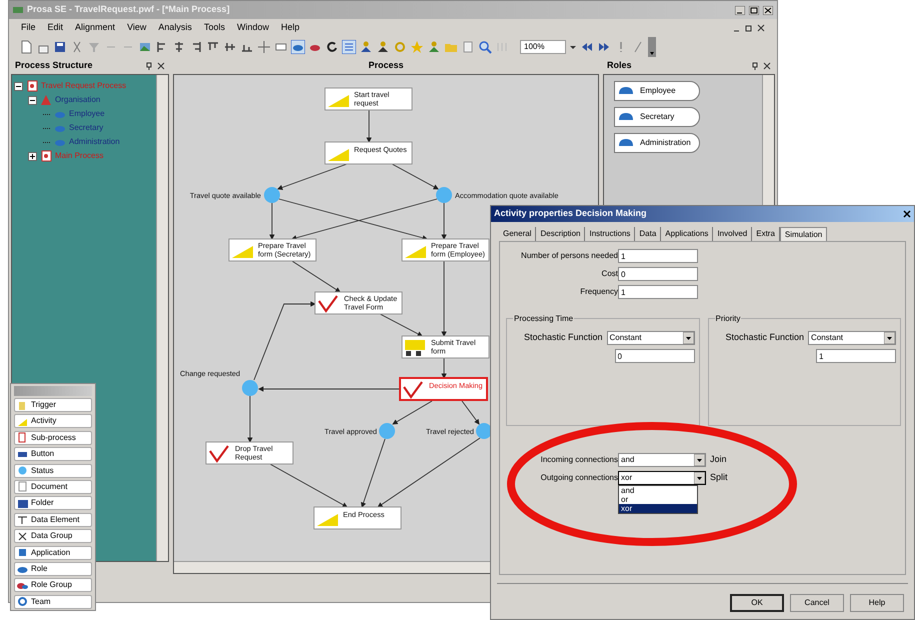 The image size is (915, 620). What do you see at coordinates (32, 86) in the screenshot?
I see `process-icon` at bounding box center [32, 86].